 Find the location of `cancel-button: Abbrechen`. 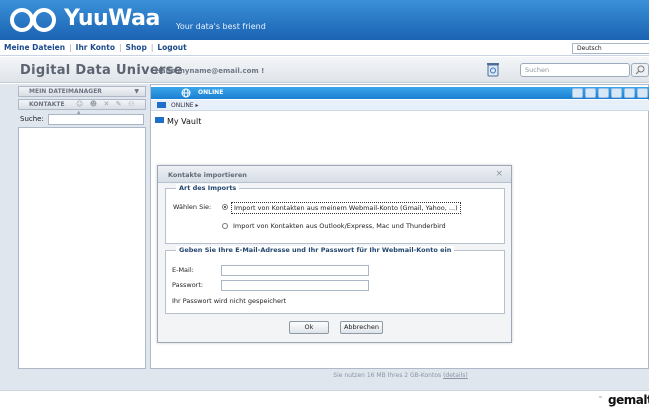

cancel-button: Abbrechen is located at coordinates (361, 327).